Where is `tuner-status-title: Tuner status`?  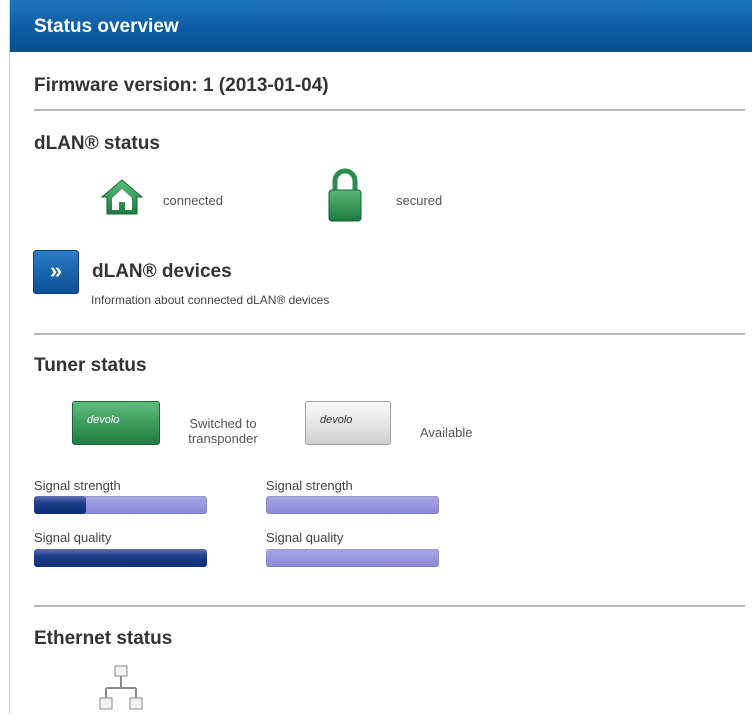 tuner-status-title: Tuner status is located at coordinates (90, 365).